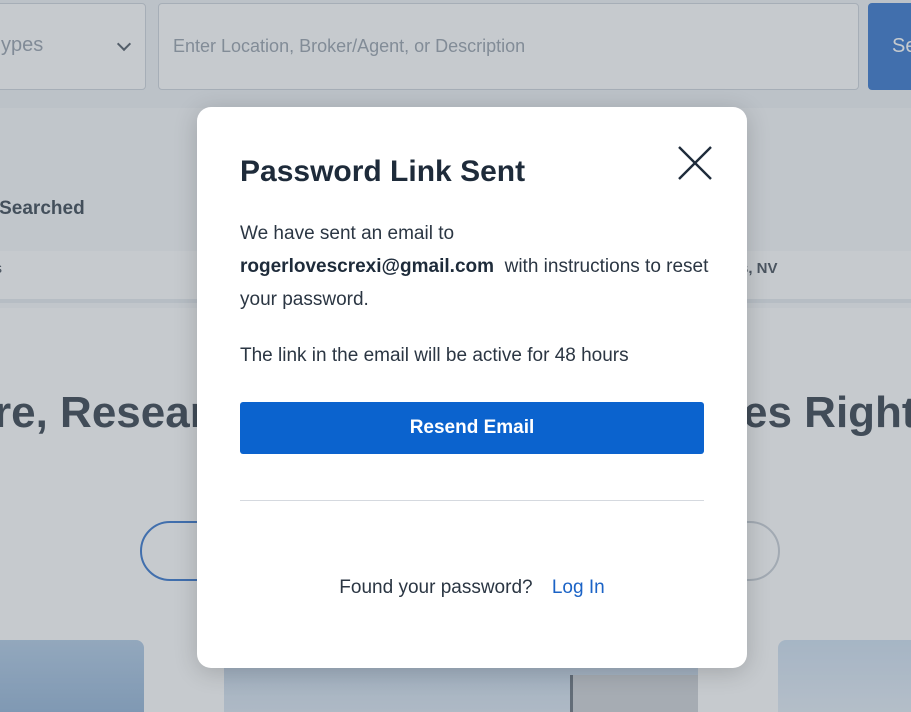  Describe the element at coordinates (367, 266) in the screenshot. I see `email-address: rogerlovescrexi@gmail.com` at that location.